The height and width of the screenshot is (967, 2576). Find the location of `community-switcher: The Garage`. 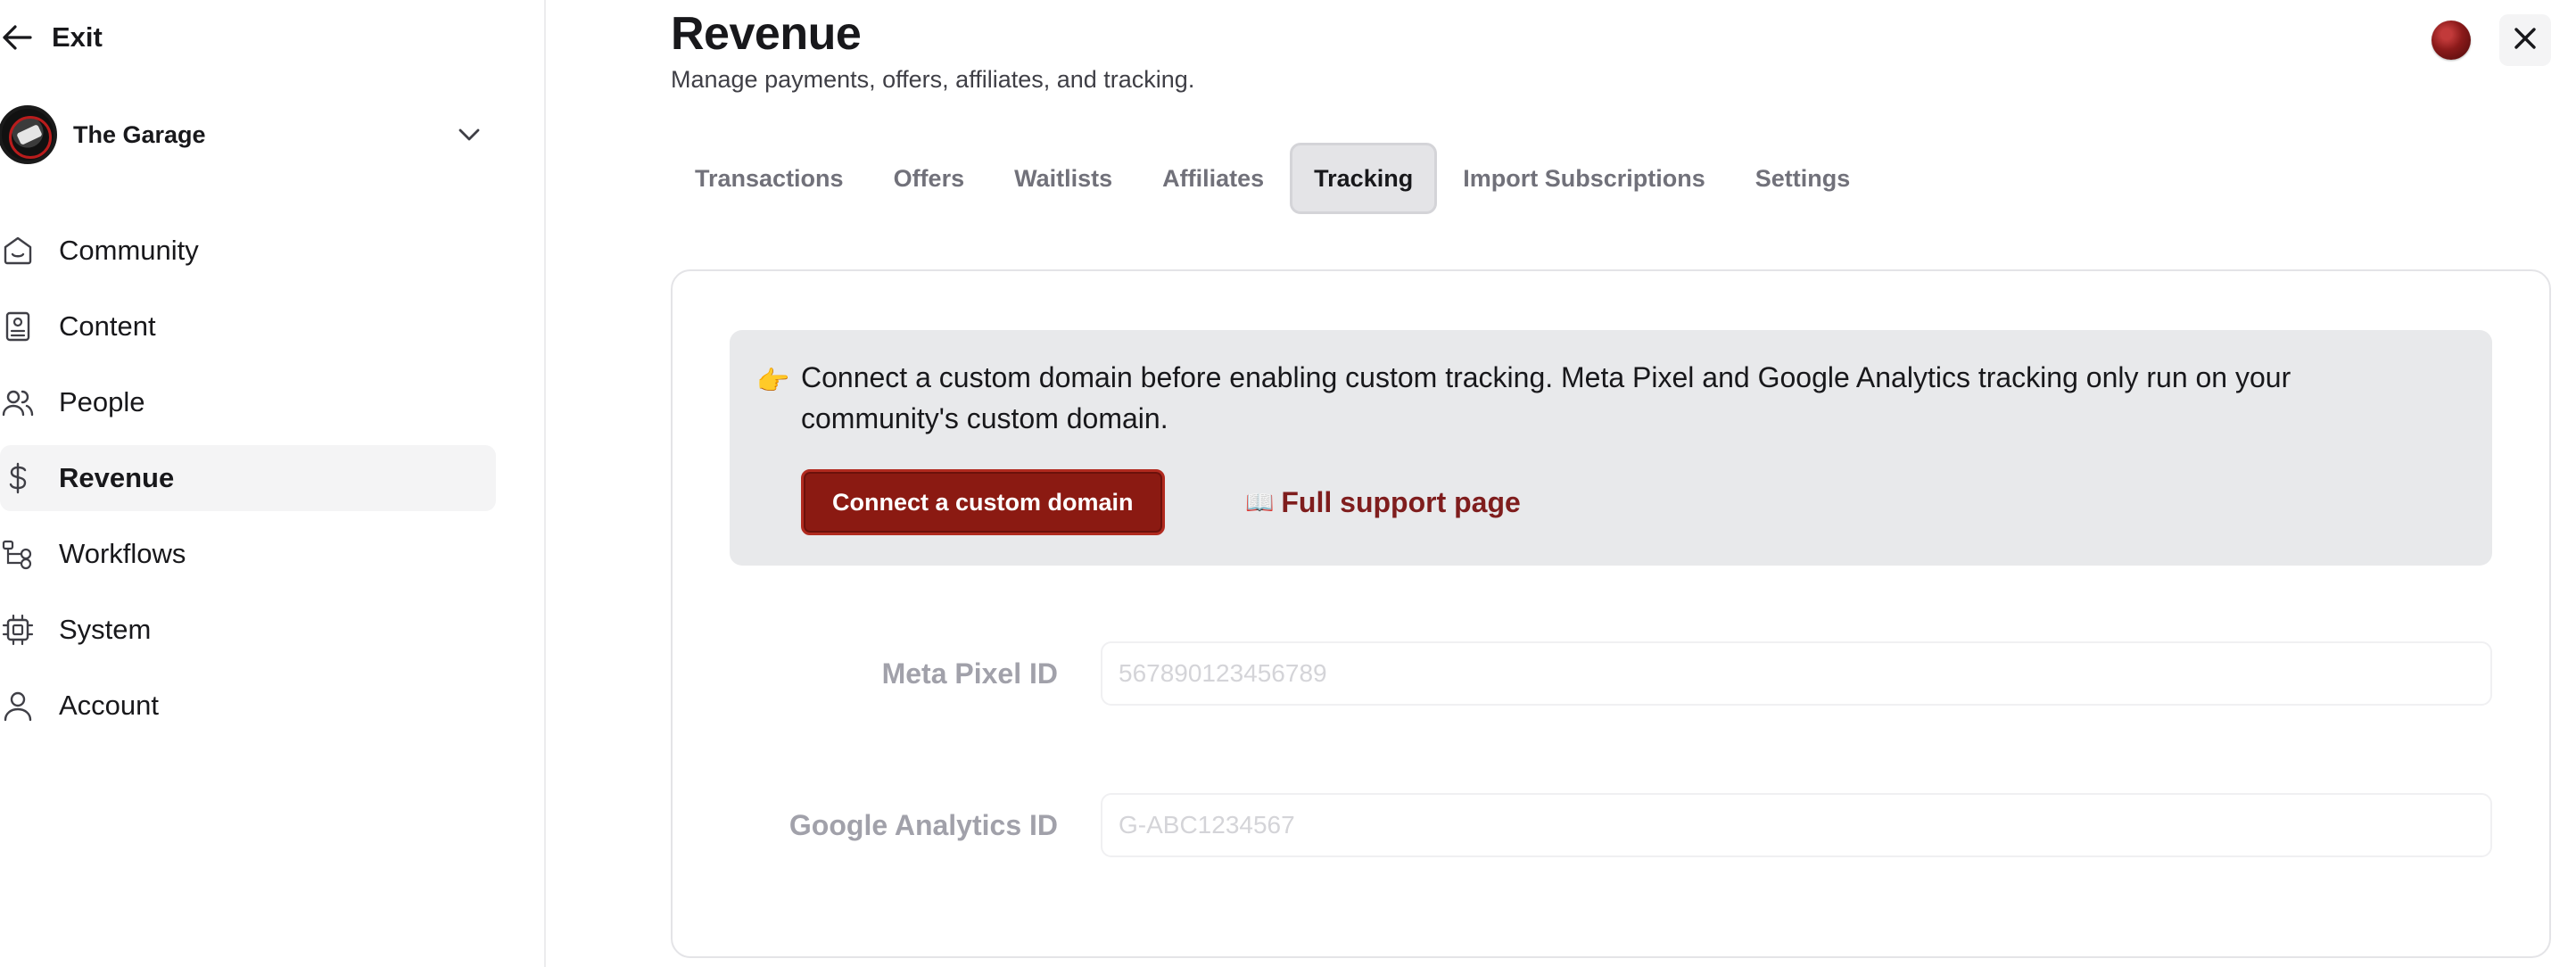

community-switcher: The Garage is located at coordinates (248, 134).